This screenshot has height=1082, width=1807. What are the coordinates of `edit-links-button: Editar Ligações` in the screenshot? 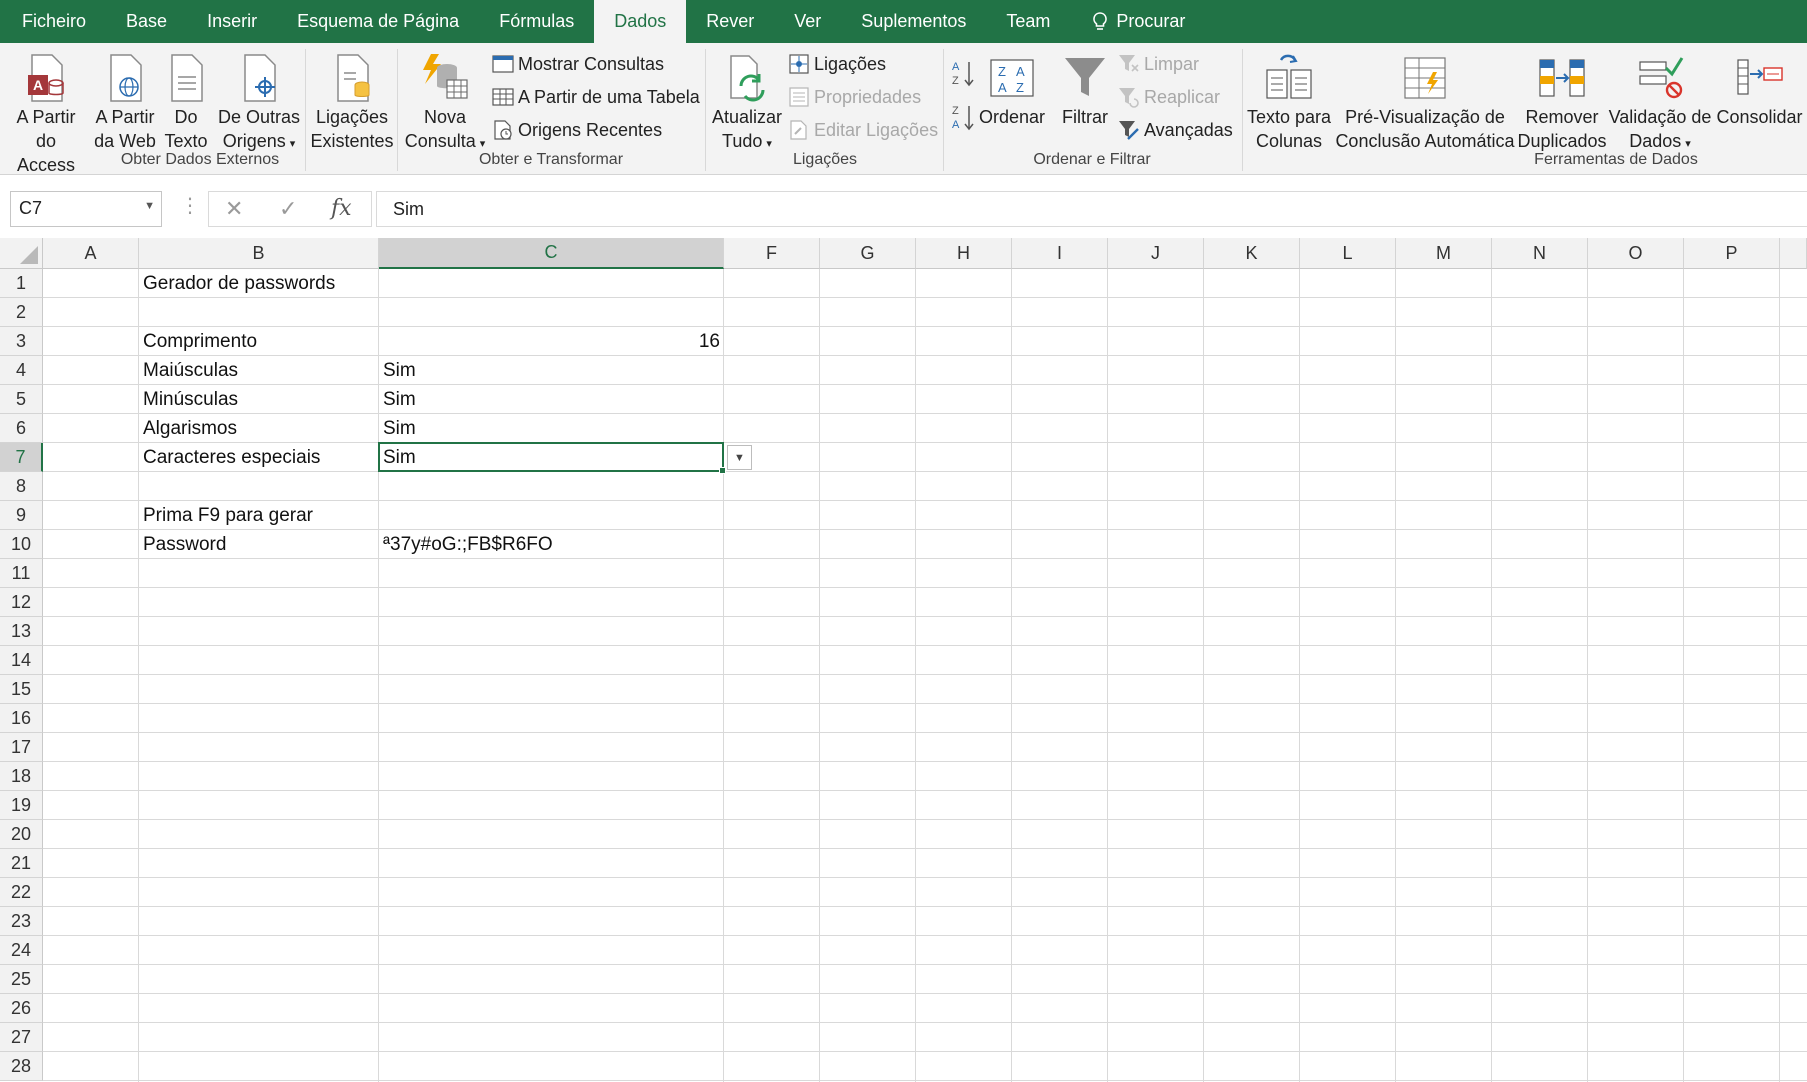 It's located at (863, 130).